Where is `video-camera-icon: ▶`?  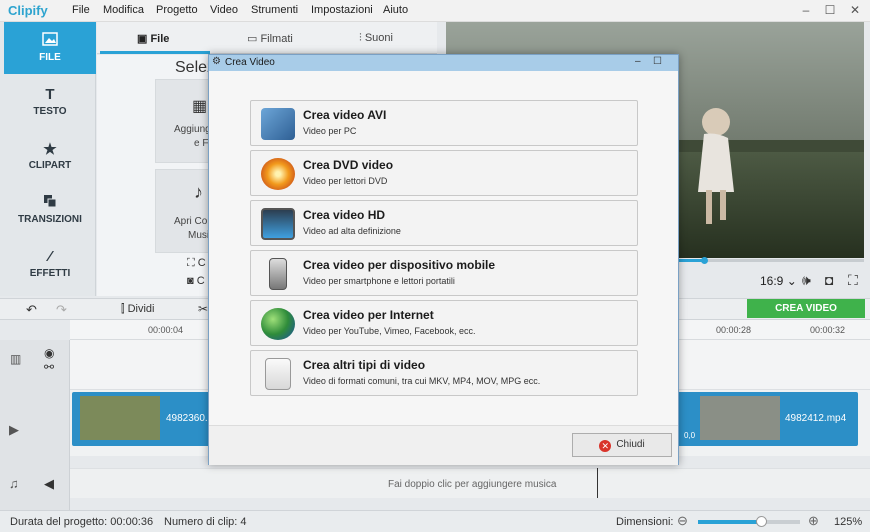
video-camera-icon: ▶ is located at coordinates (14, 429).